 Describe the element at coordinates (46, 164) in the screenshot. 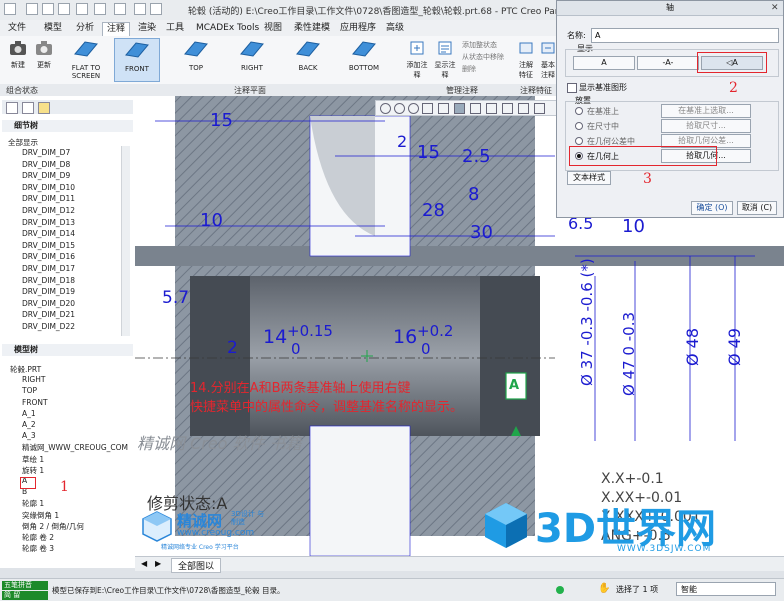

I see `dimension-item: DRV_DIM_D8` at that location.